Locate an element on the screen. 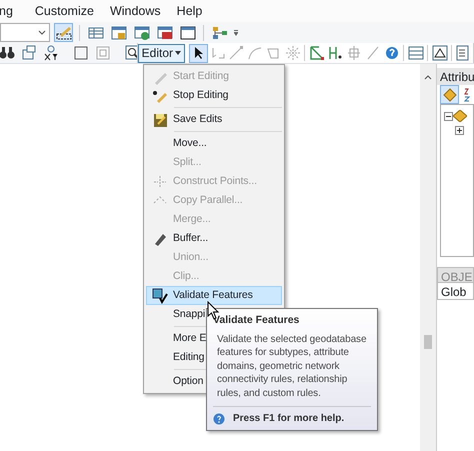 The width and height of the screenshot is (474, 451). binoculars-icon is located at coordinates (7, 52).